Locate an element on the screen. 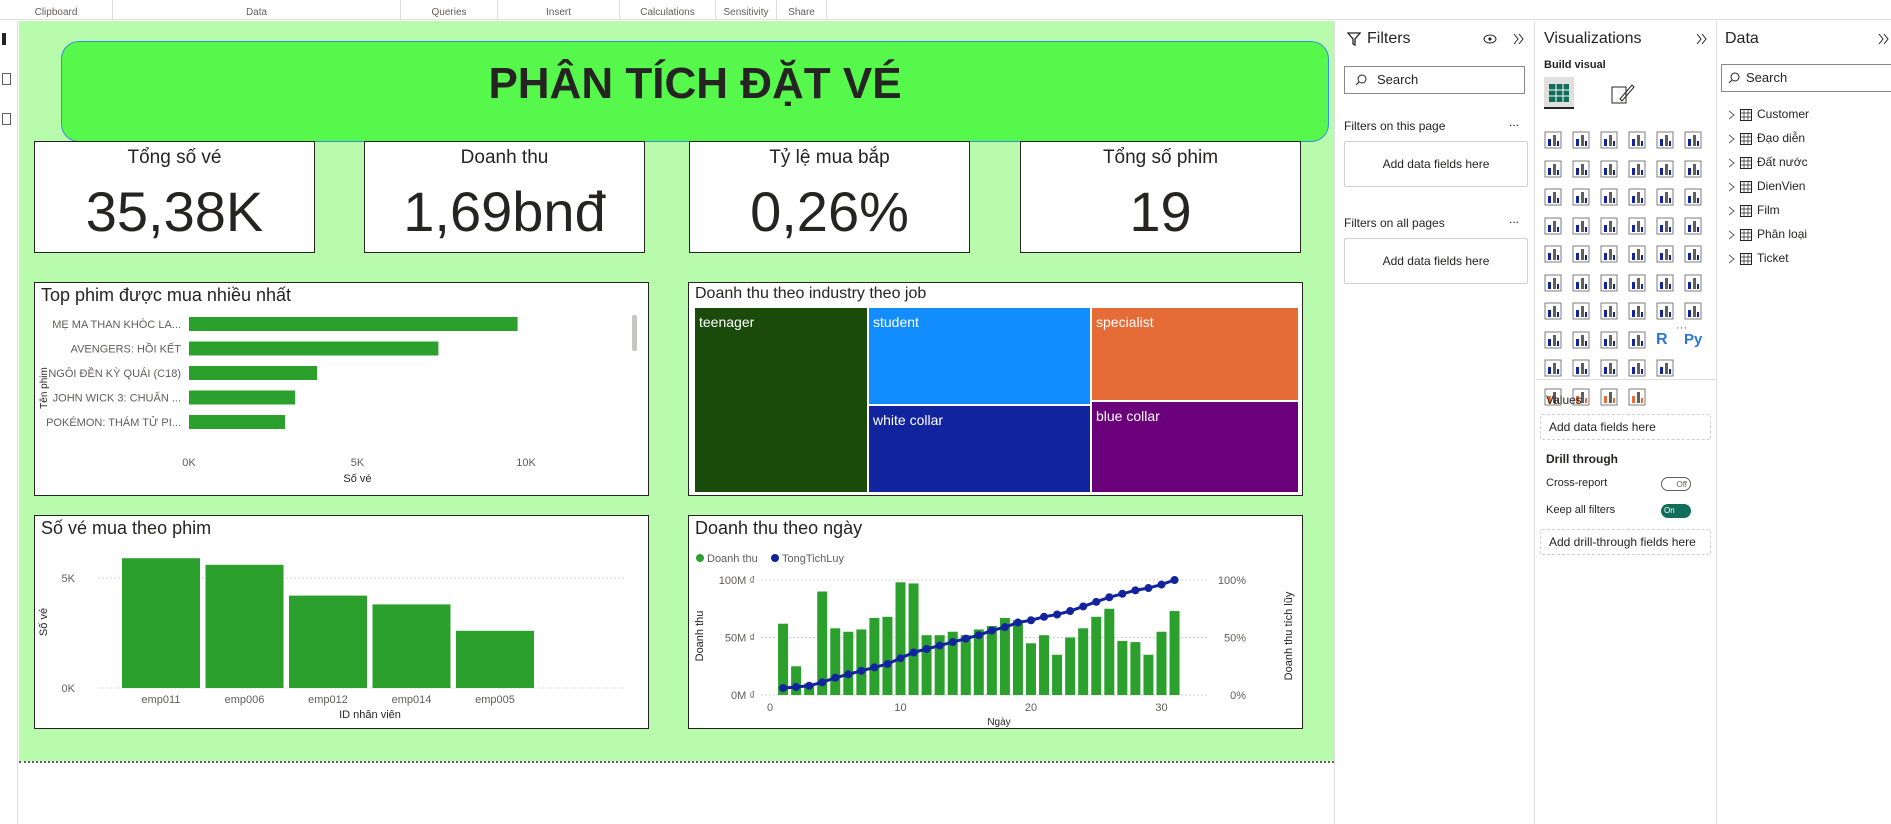  data-search-input: Search is located at coordinates (1806, 78).